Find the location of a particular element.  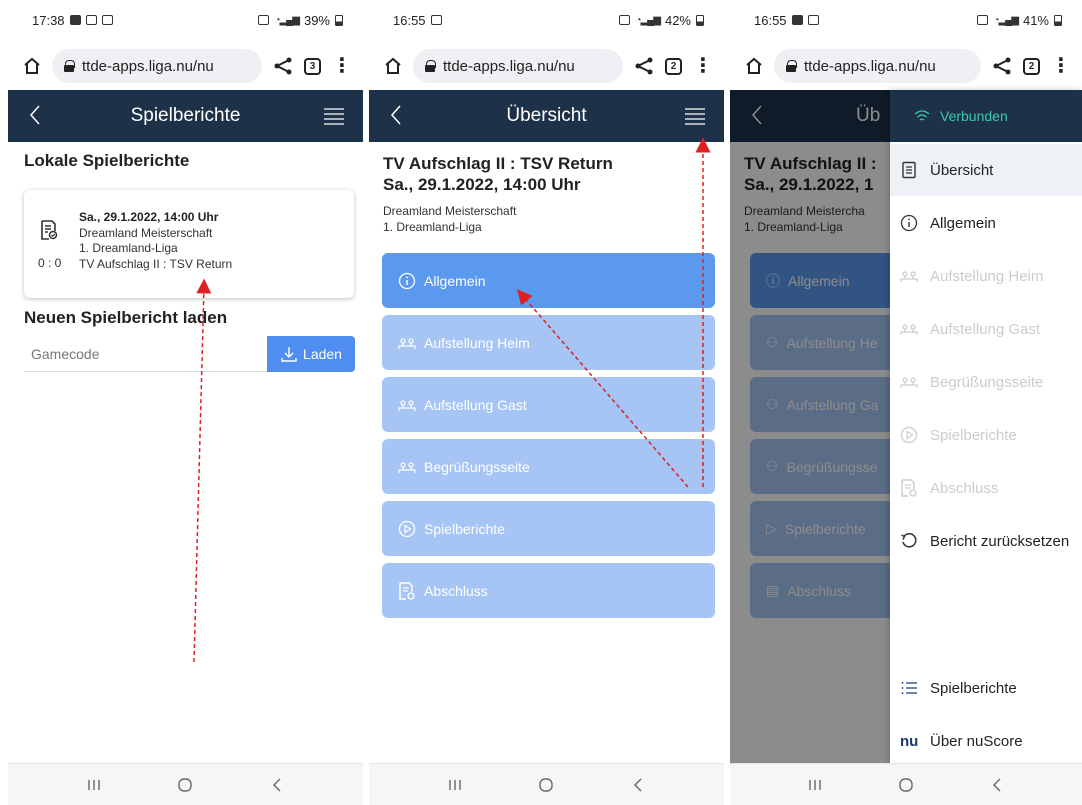

load-button: Laden is located at coordinates (311, 354).